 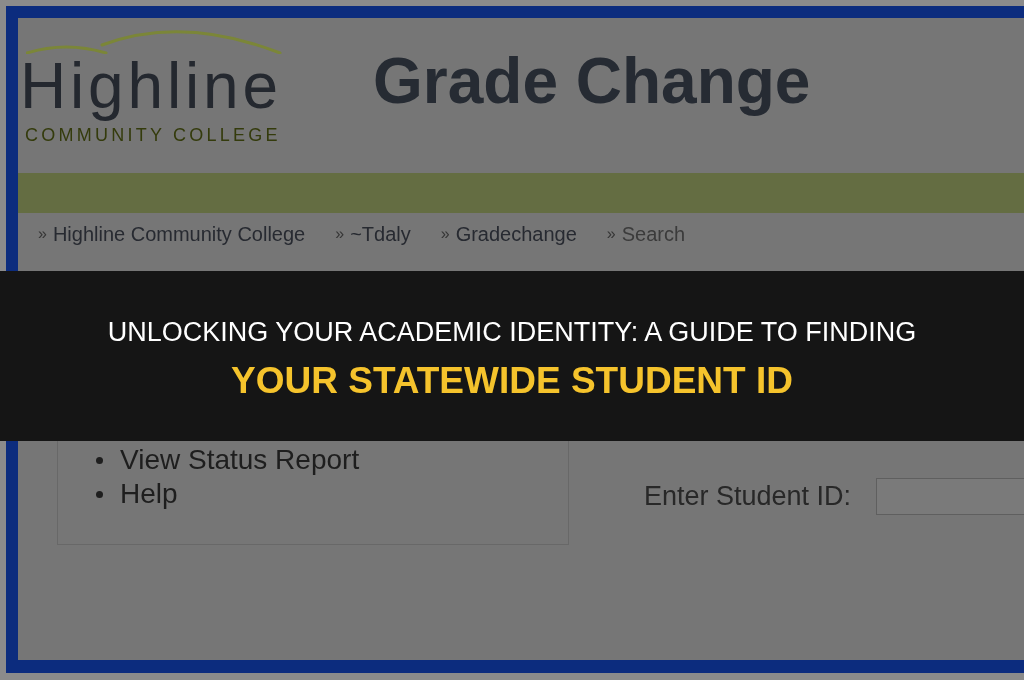 I want to click on arcs-icon, so click(x=154, y=42).